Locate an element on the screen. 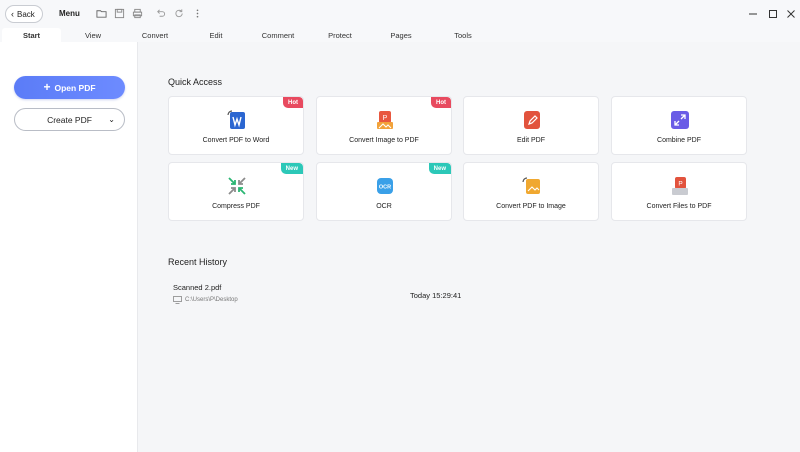 This screenshot has width=800, height=452. card-label: Convert PDF to Word is located at coordinates (236, 140).